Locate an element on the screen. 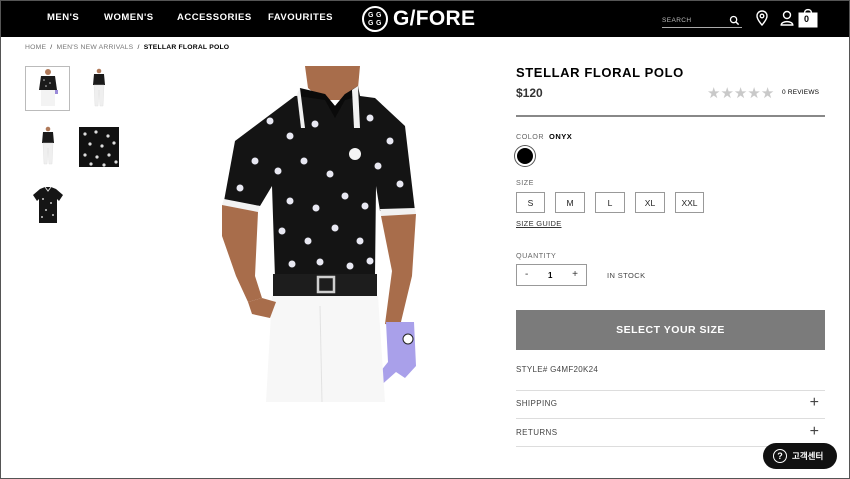 The height and width of the screenshot is (479, 850). shipping-label: SHIPPING is located at coordinates (537, 403).